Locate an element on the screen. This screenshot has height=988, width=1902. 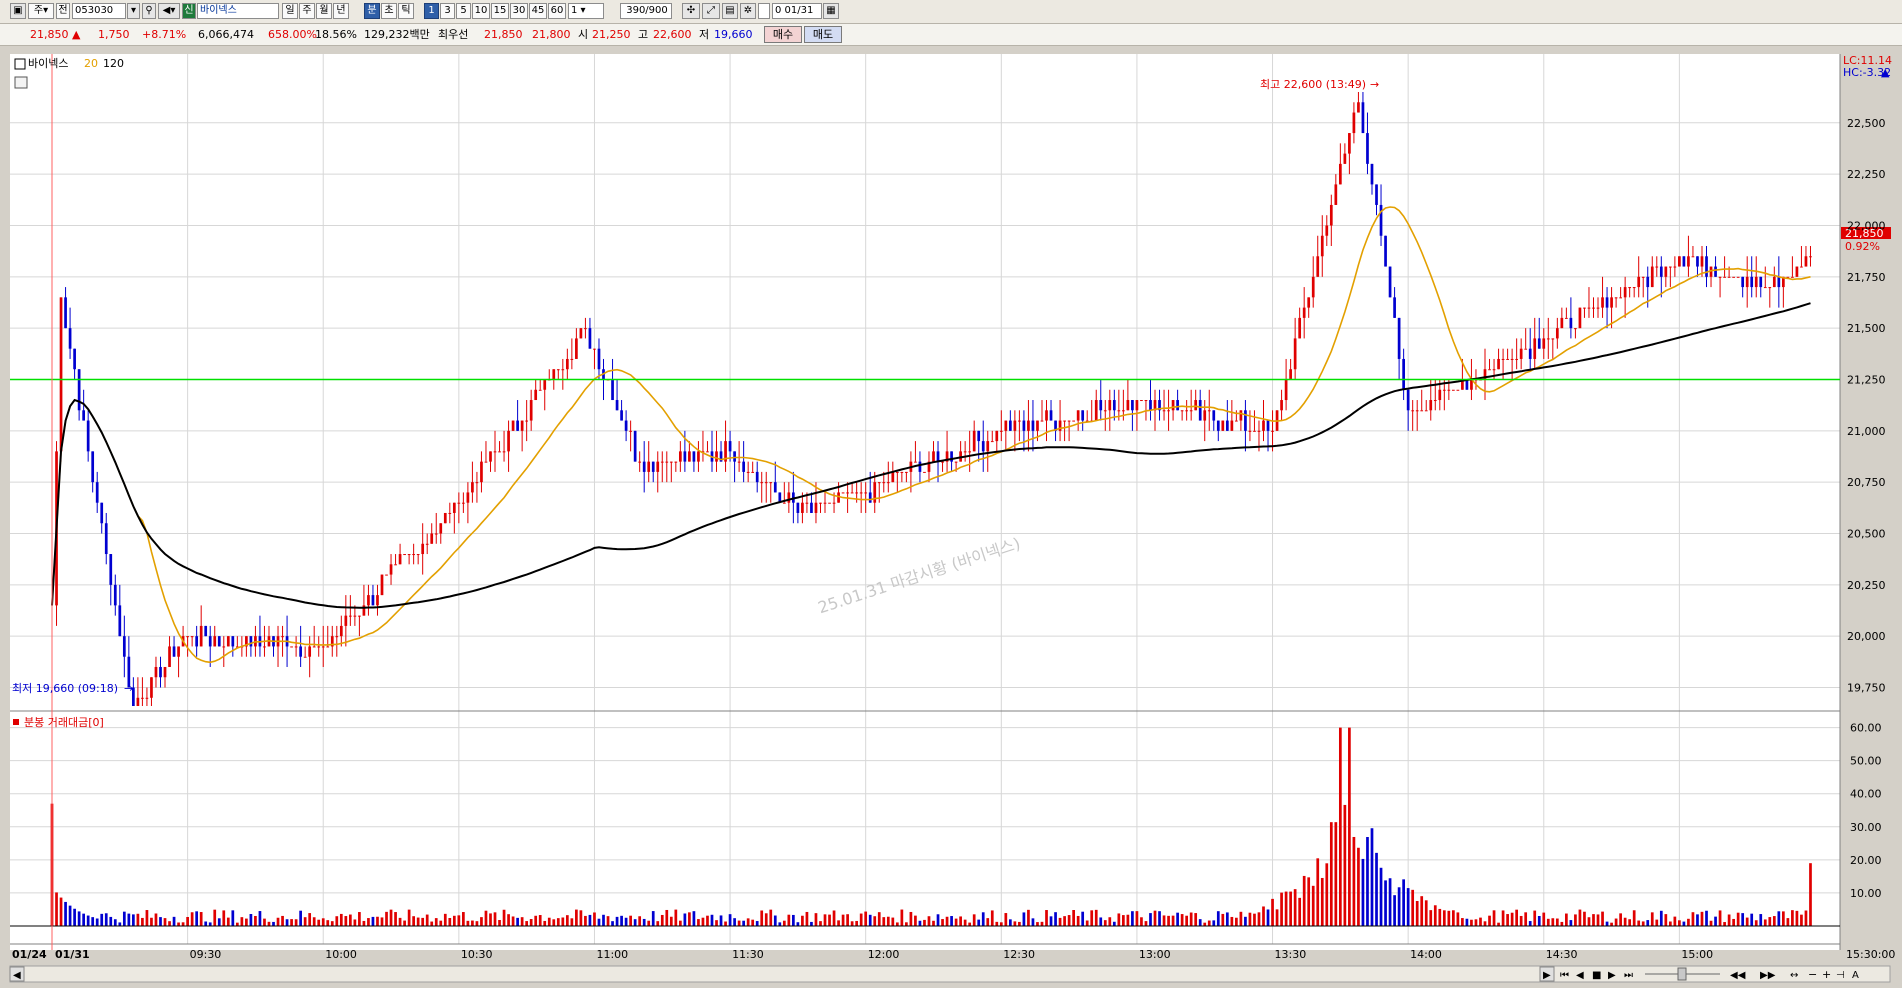
bar-count-input: 390/900 is located at coordinates (646, 11).